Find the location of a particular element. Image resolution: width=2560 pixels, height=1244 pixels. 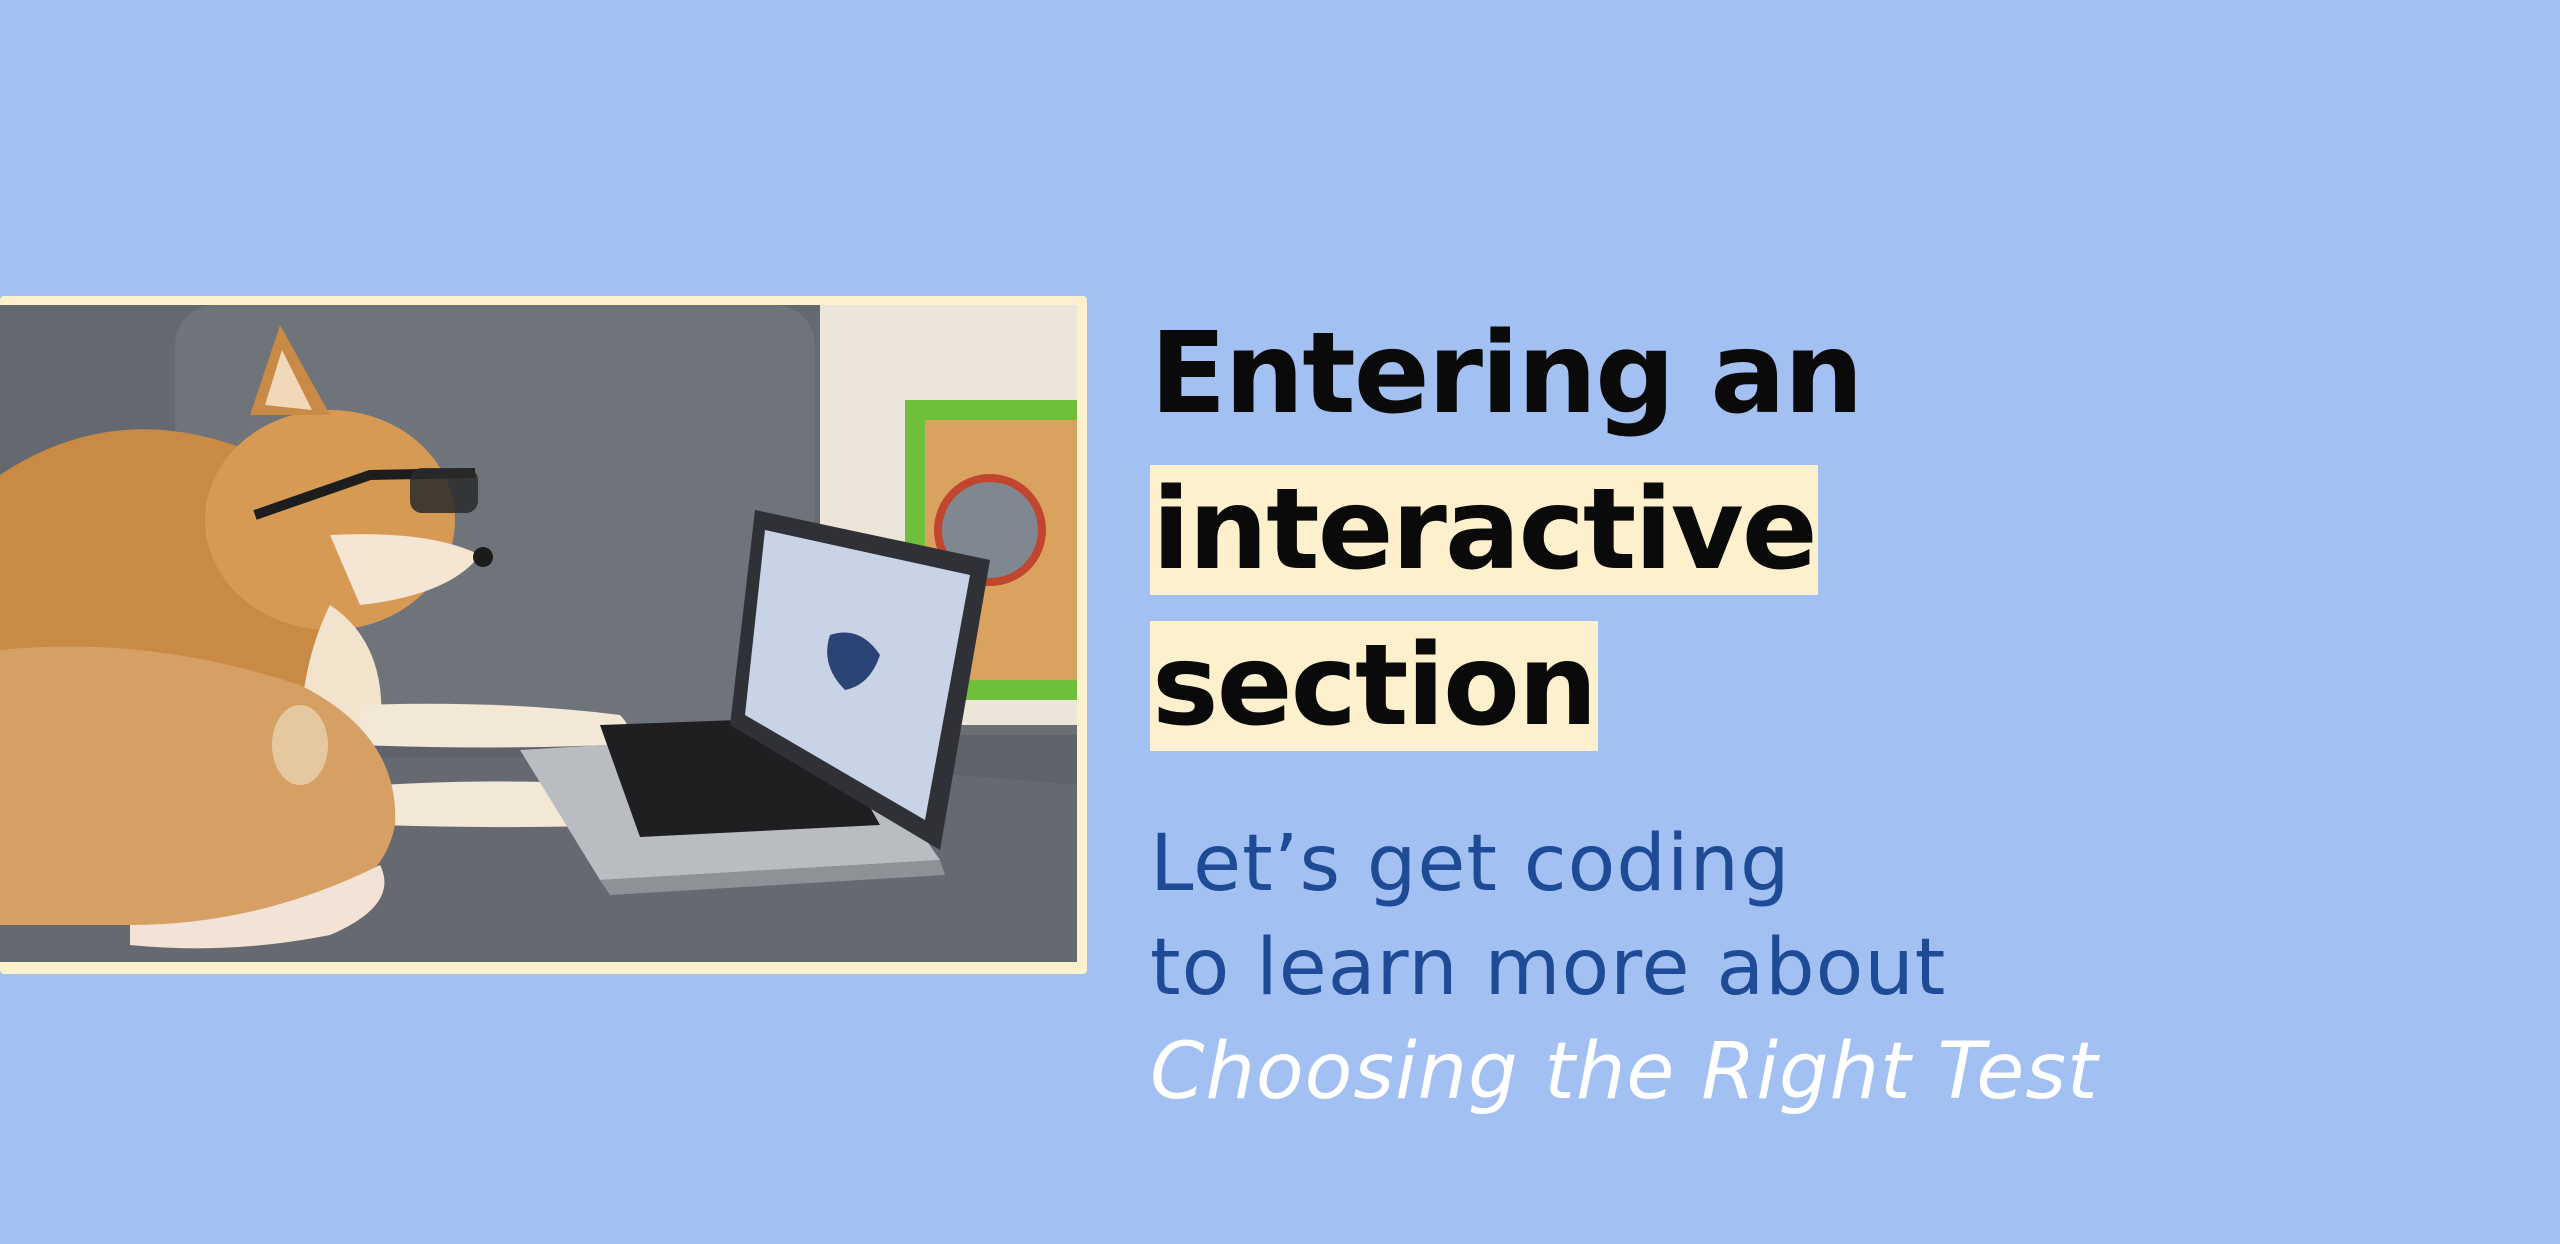

subtitle-topic: Choosing the Right Test is located at coordinates (1624, 1072).